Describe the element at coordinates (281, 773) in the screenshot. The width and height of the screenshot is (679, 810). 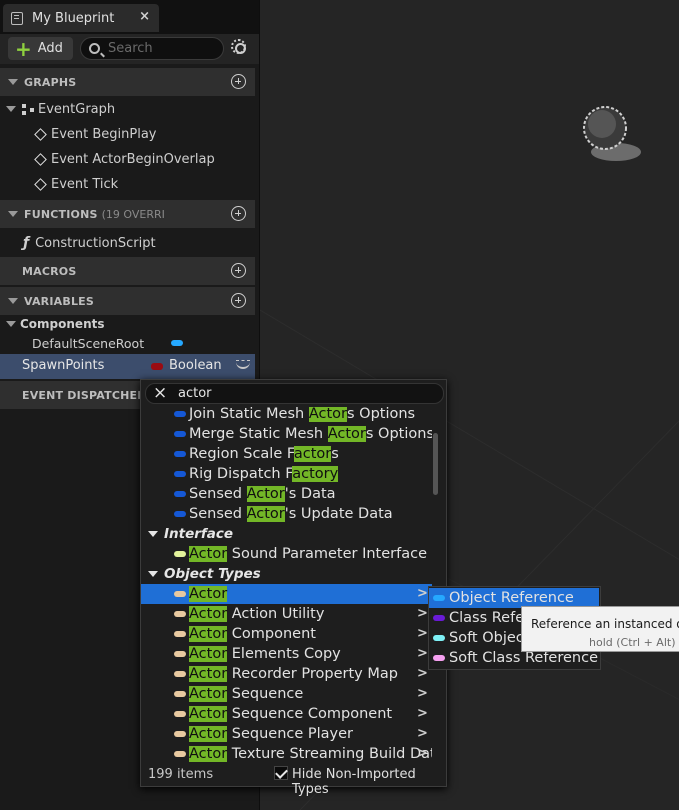
I see `hide-non-imported-checkbox` at that location.